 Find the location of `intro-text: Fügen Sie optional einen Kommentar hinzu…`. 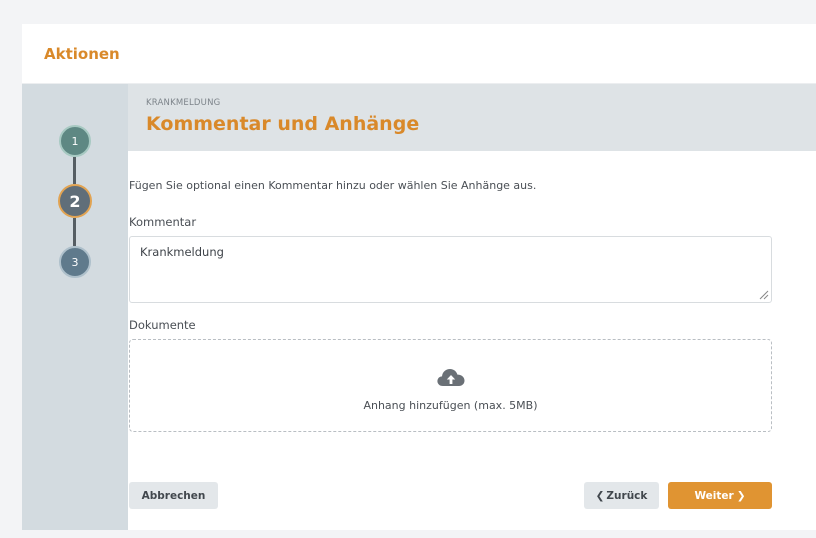

intro-text: Fügen Sie optional einen Kommentar hinzu… is located at coordinates (333, 185).